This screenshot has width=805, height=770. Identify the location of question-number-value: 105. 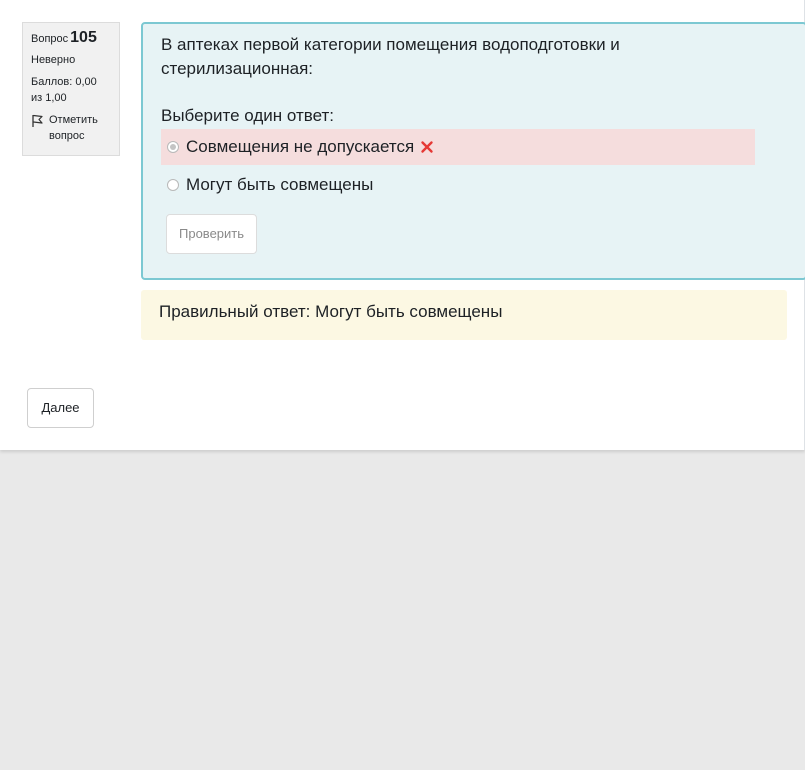
(83, 37).